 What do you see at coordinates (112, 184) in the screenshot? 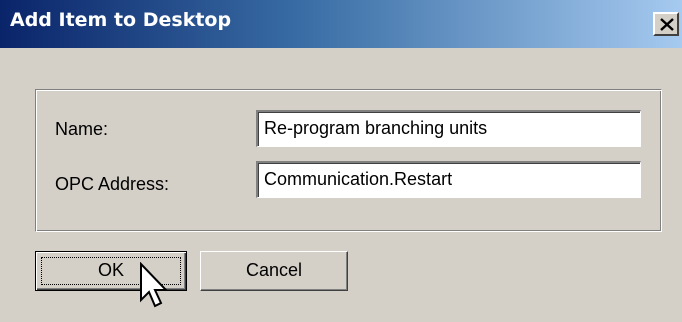
I see `opc-address-label: OPC Address:` at bounding box center [112, 184].